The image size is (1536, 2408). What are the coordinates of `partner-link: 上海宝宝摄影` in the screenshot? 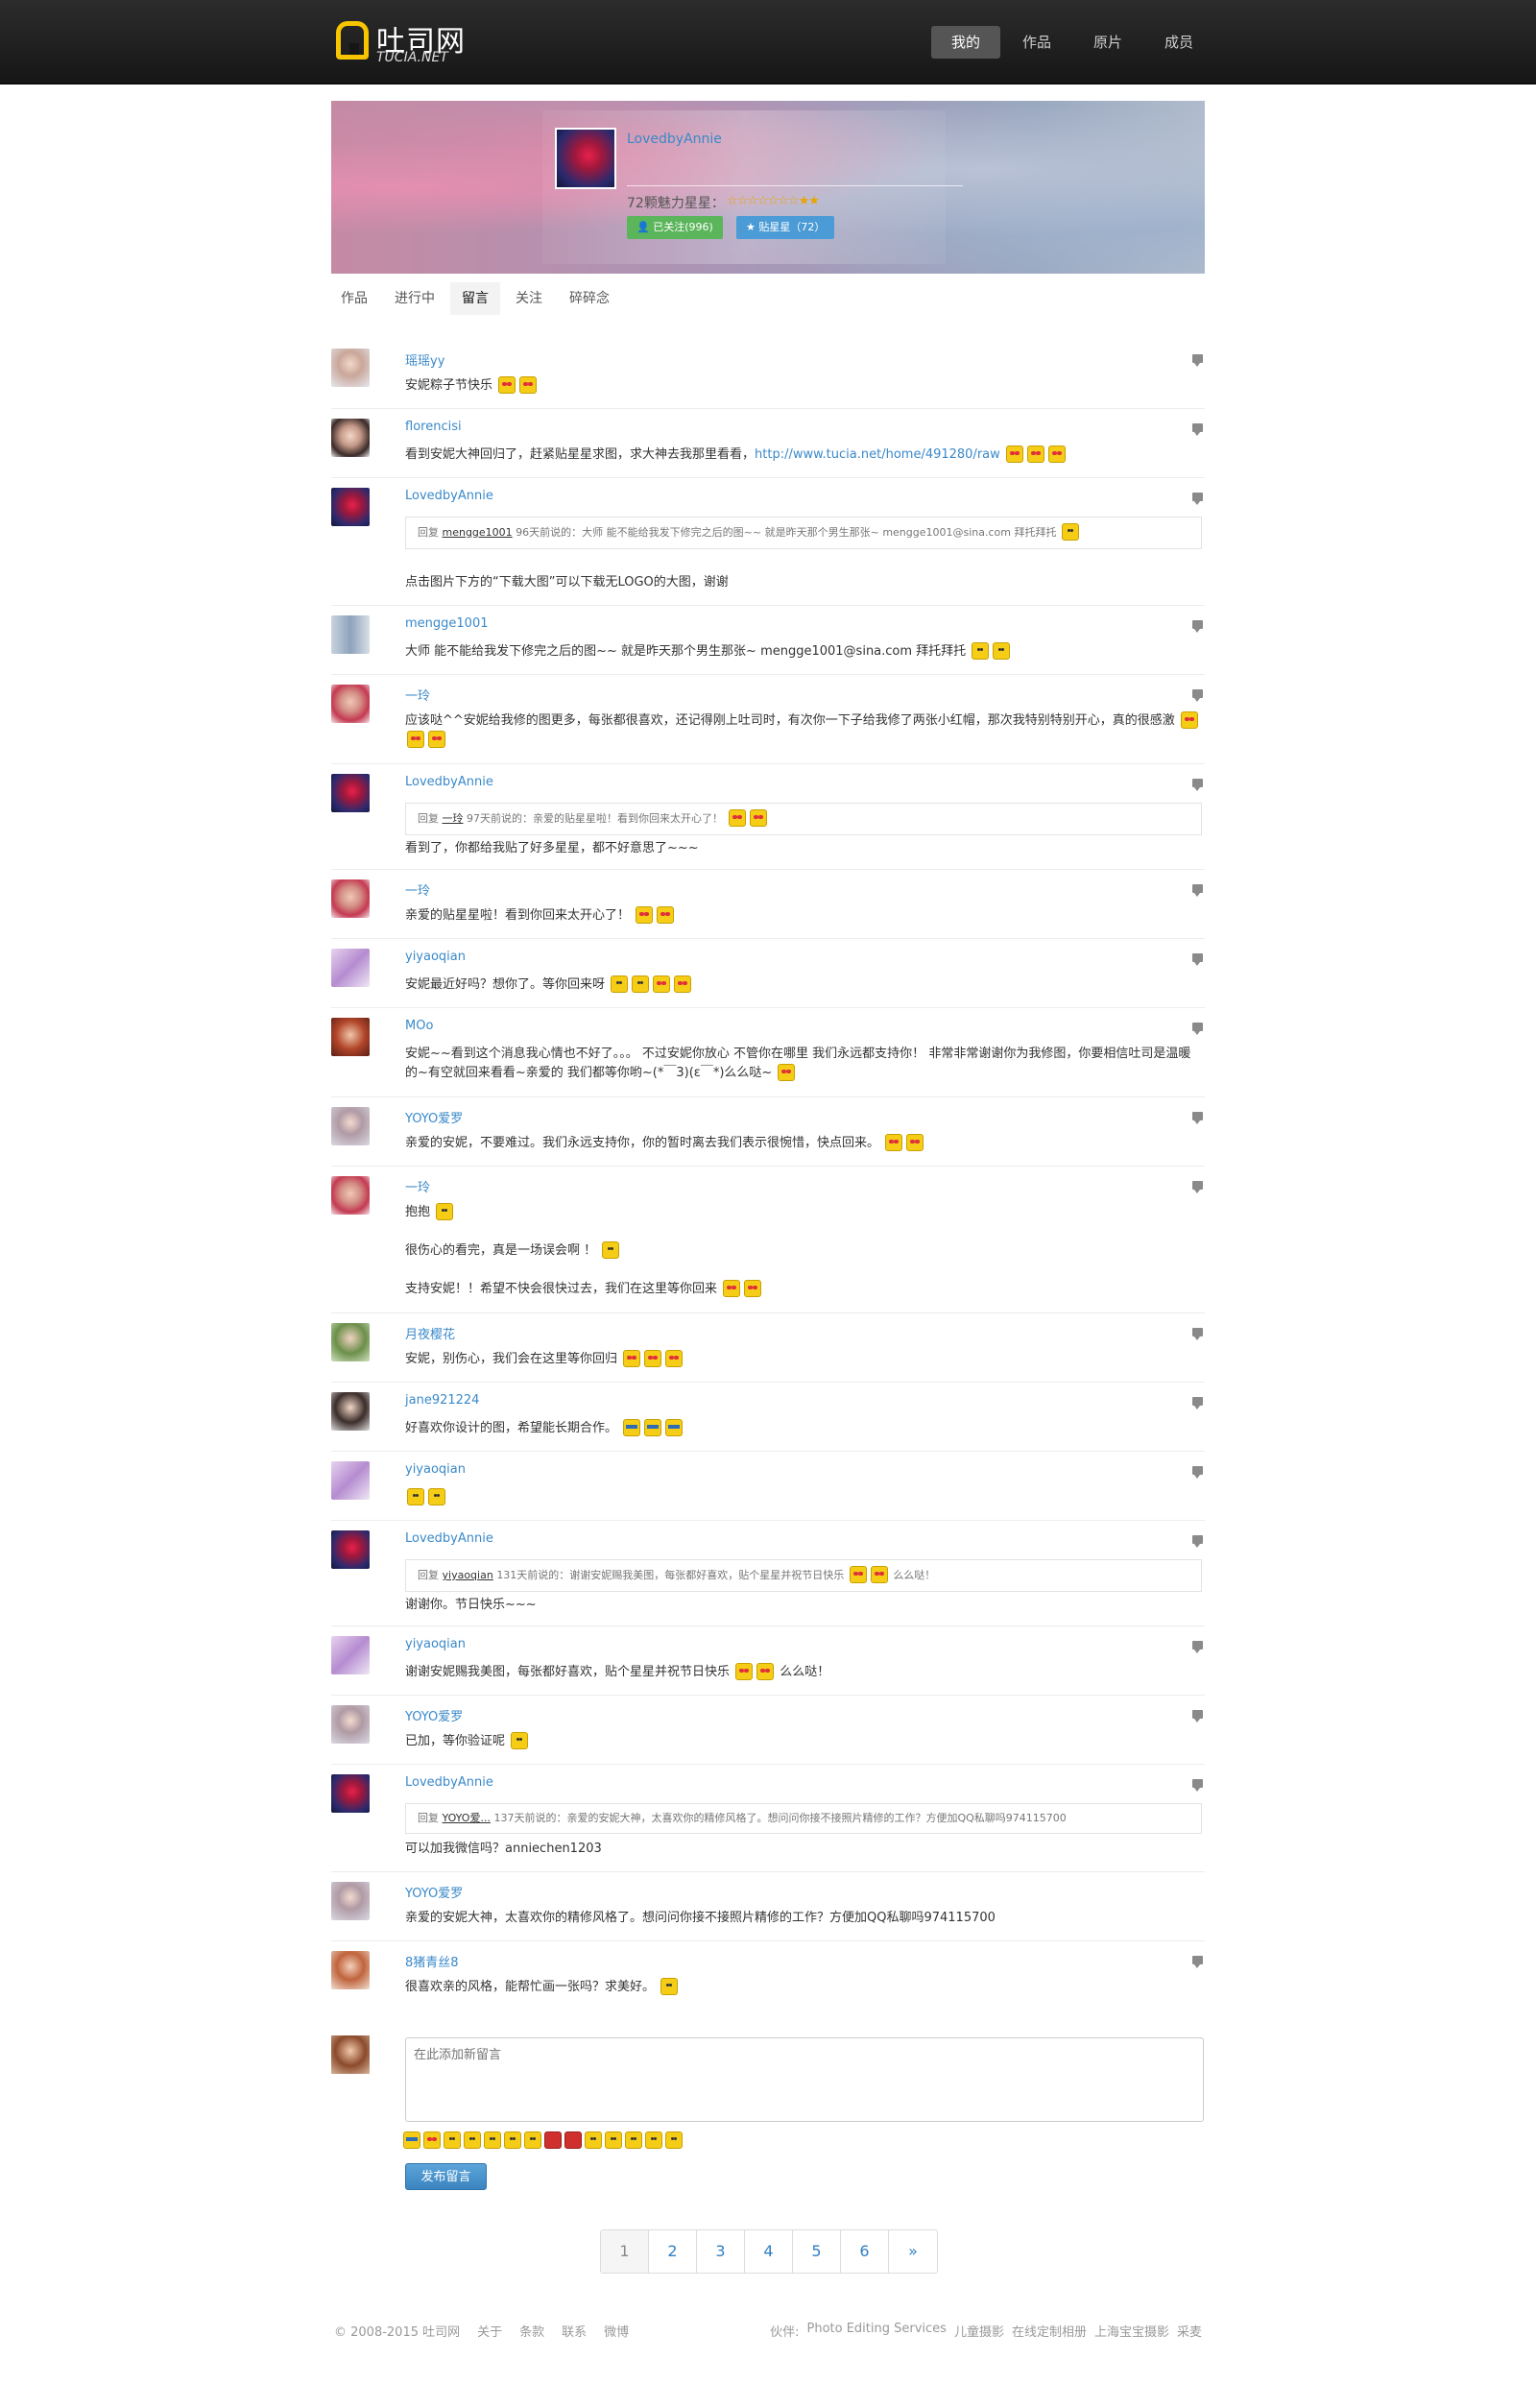 It's located at (1131, 2331).